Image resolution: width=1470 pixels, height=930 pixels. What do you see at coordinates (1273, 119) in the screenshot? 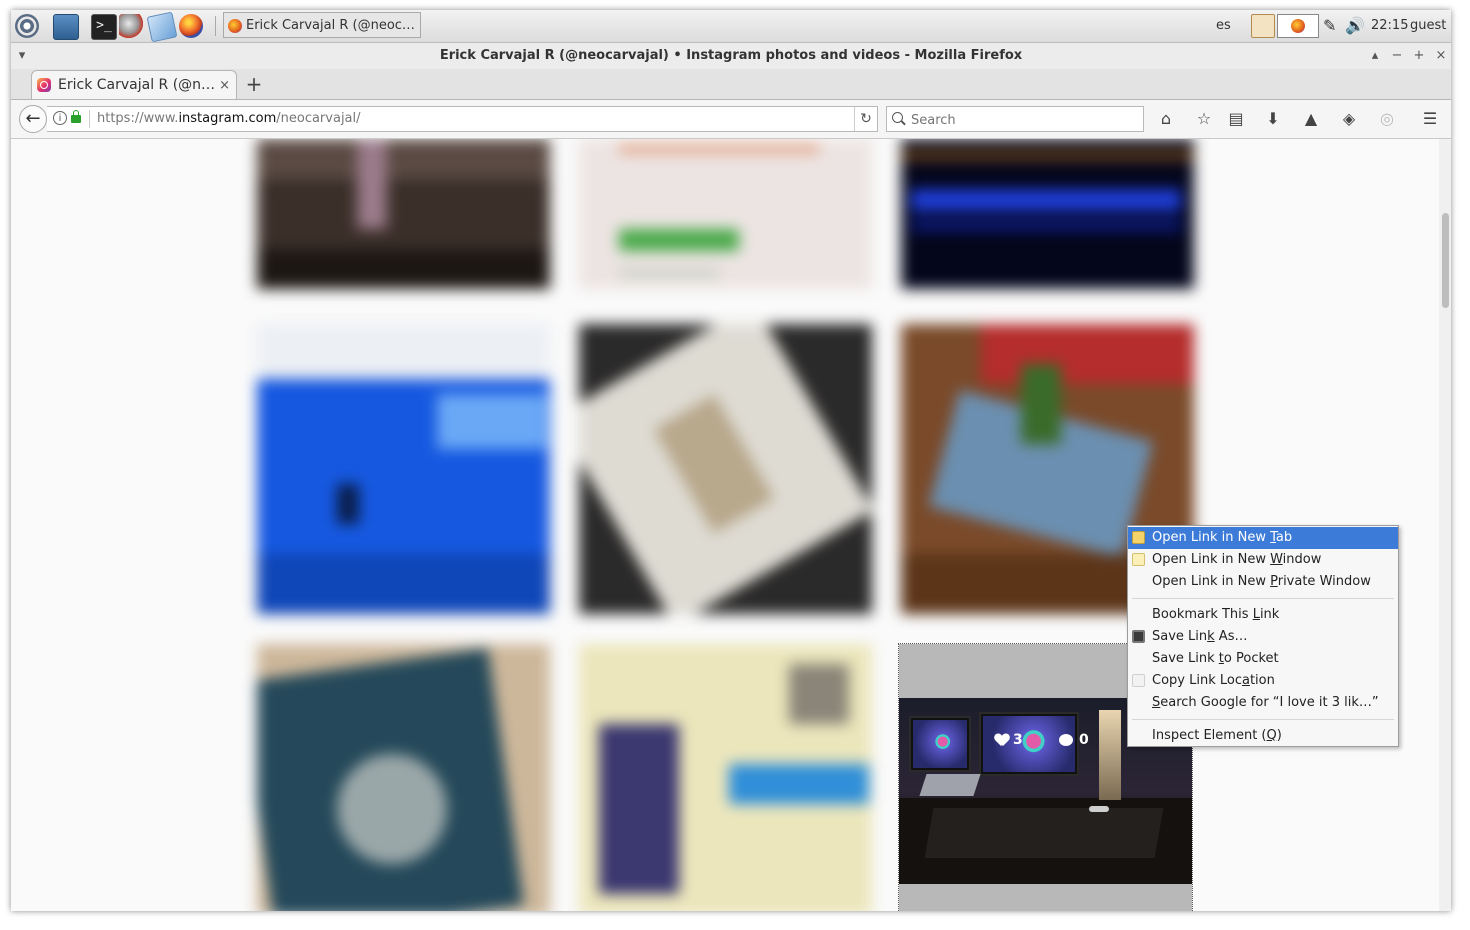
I see `downloads-icon: ⬇` at bounding box center [1273, 119].